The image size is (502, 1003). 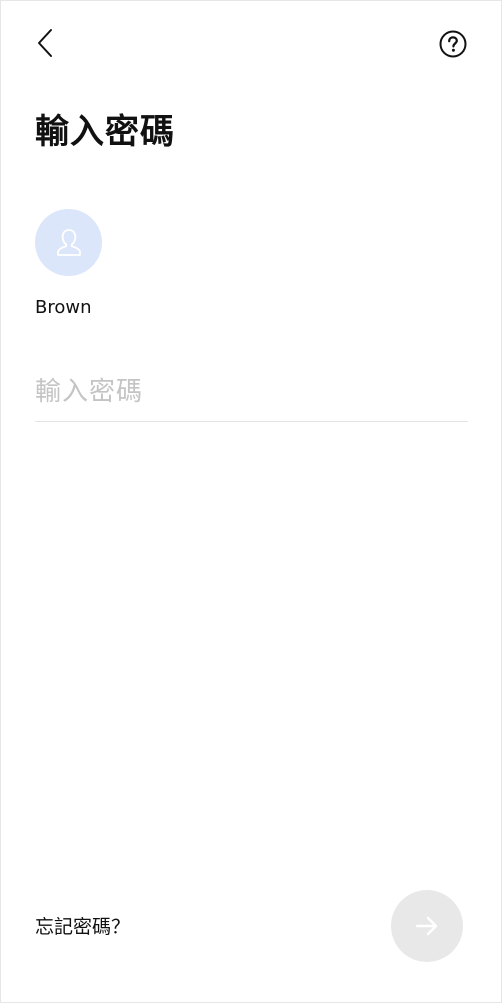 What do you see at coordinates (105, 132) in the screenshot?
I see `page-title: 輸入密碼` at bounding box center [105, 132].